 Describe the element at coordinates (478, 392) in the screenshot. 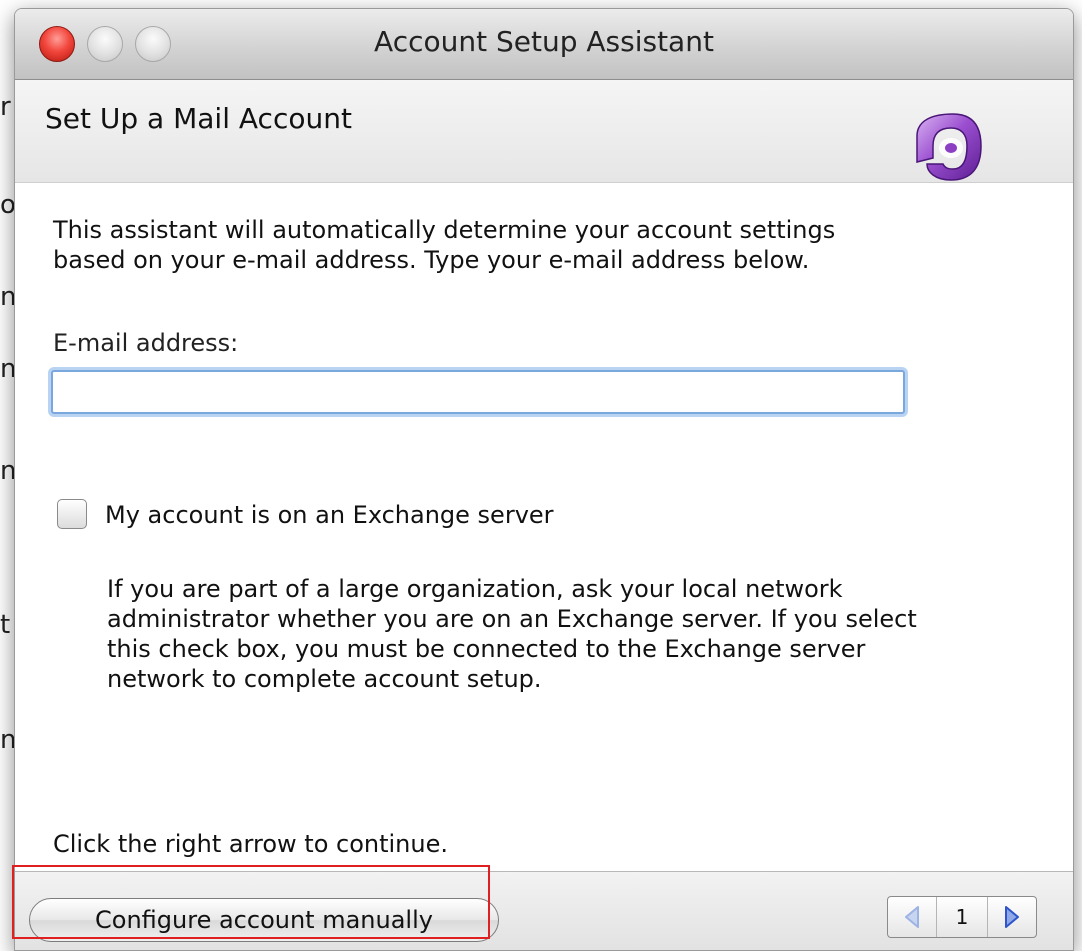

I see `email-address-field` at that location.